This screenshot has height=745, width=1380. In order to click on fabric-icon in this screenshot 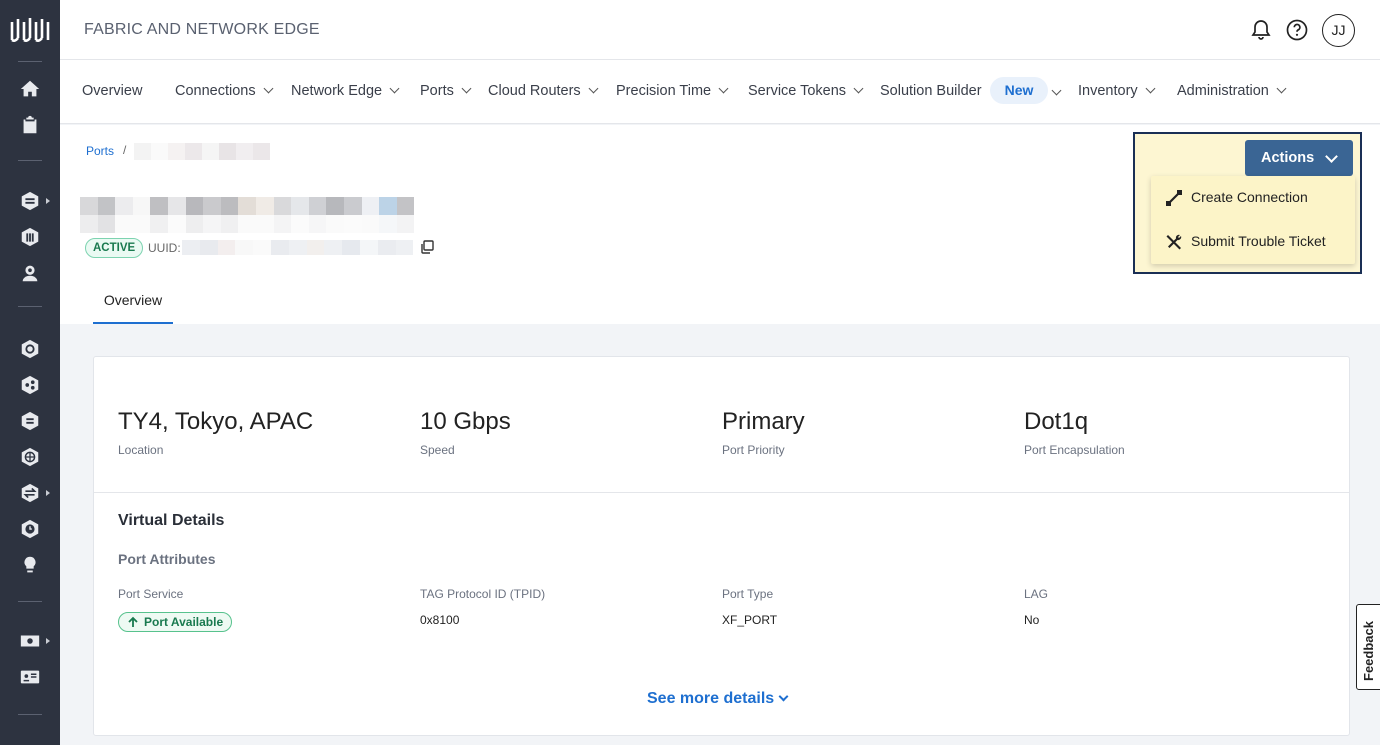, I will do `click(30, 201)`.